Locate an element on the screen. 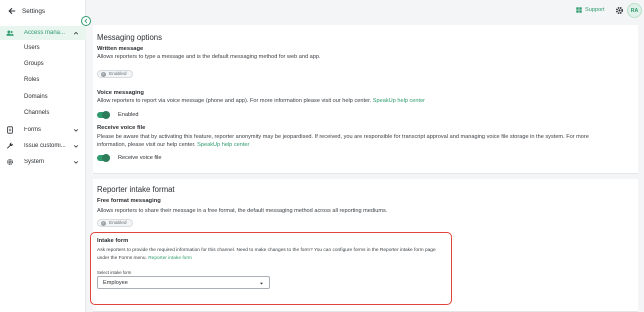  messaging-options-title: Messaging options is located at coordinates (130, 37).